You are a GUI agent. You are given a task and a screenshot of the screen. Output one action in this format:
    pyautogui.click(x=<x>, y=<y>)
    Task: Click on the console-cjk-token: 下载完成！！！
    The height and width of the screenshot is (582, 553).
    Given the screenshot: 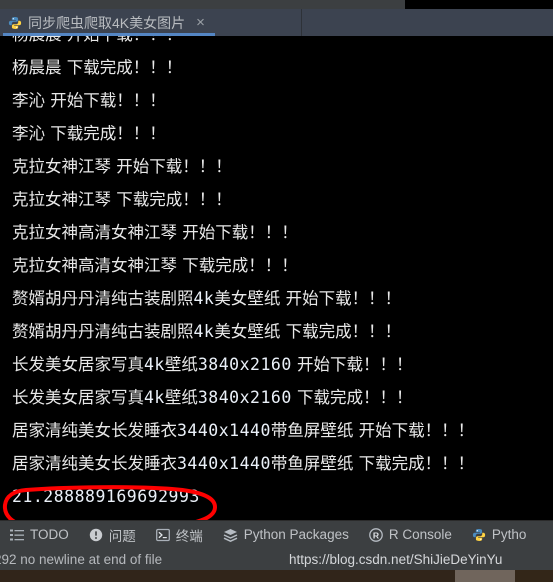 What is the action you would take?
    pyautogui.click(x=352, y=397)
    